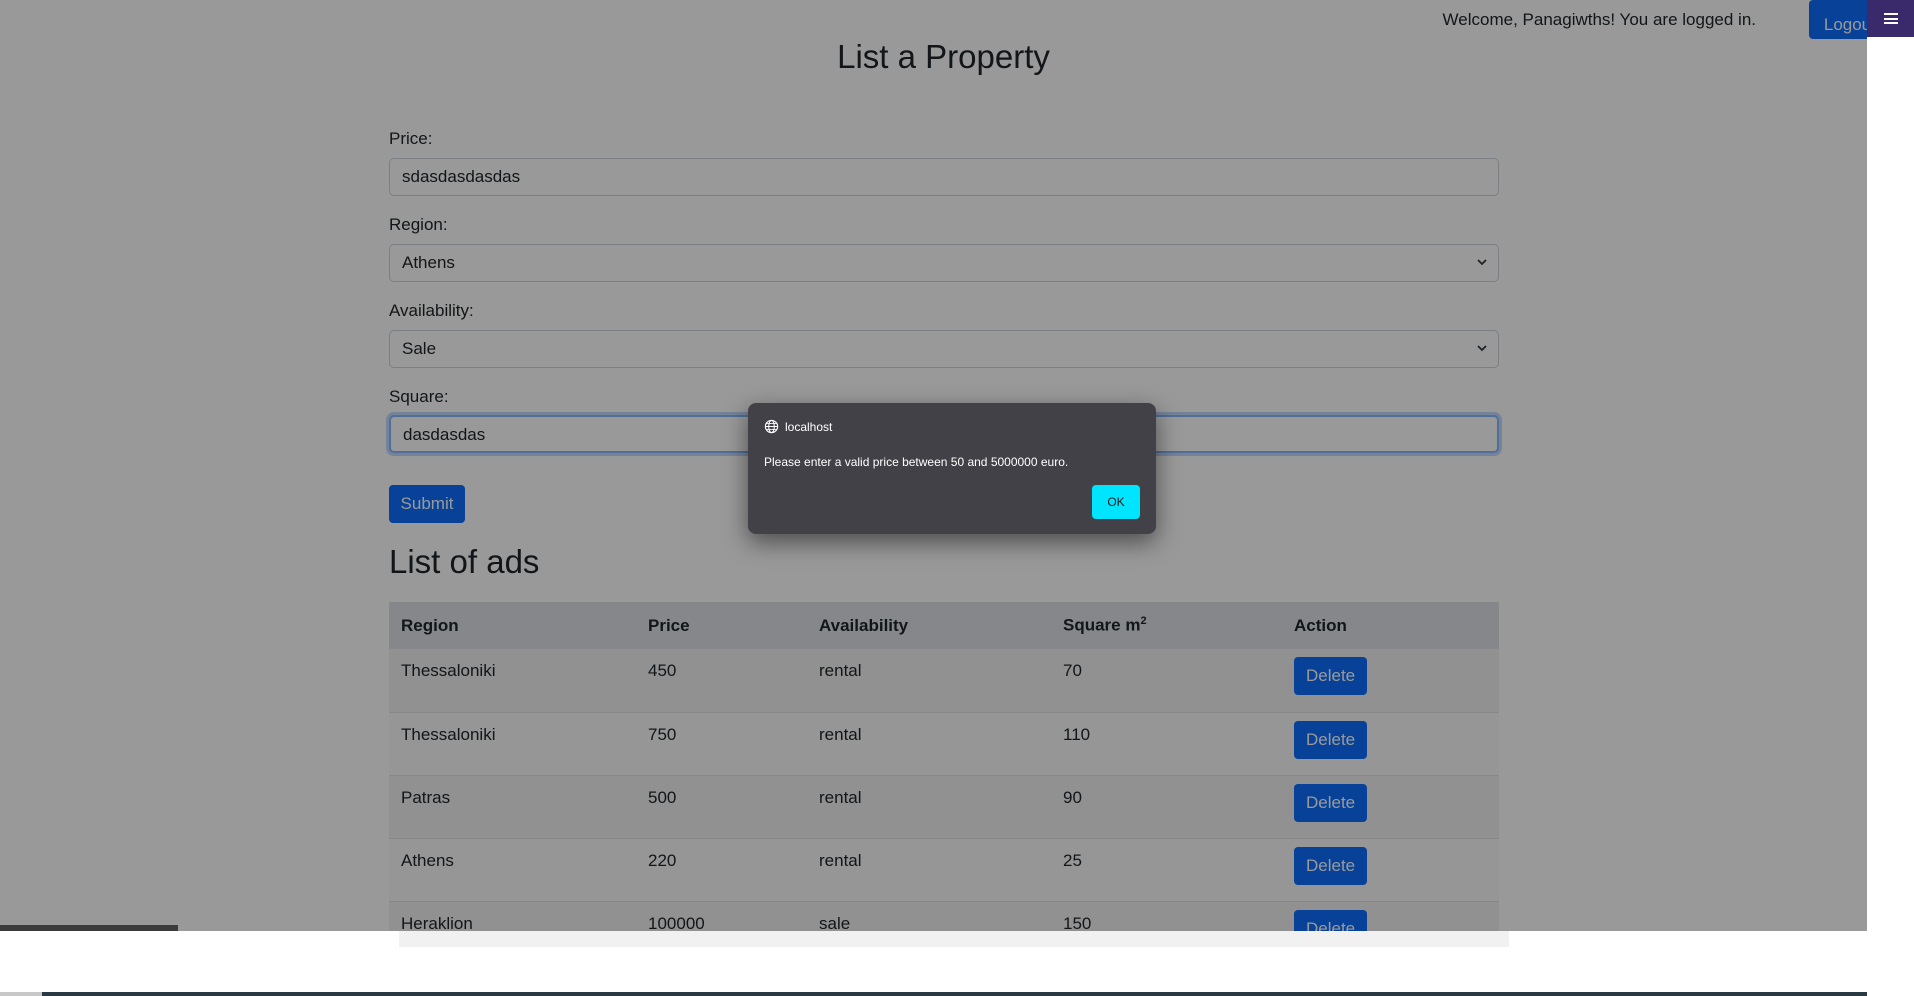 The image size is (1914, 996). I want to click on hamburger-menu-button, so click(1890, 18).